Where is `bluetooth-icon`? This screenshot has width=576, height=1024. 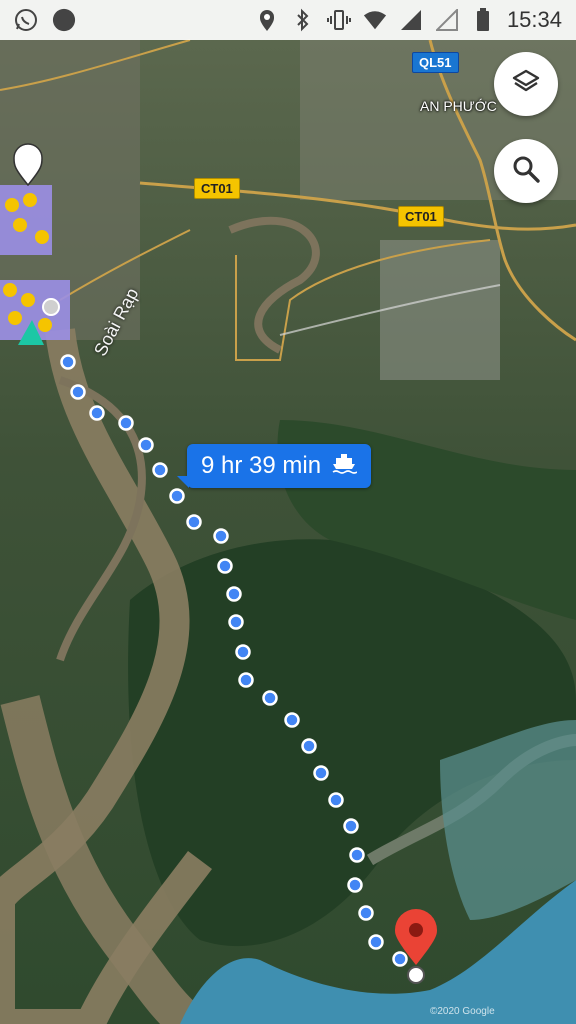
bluetooth-icon is located at coordinates (303, 20).